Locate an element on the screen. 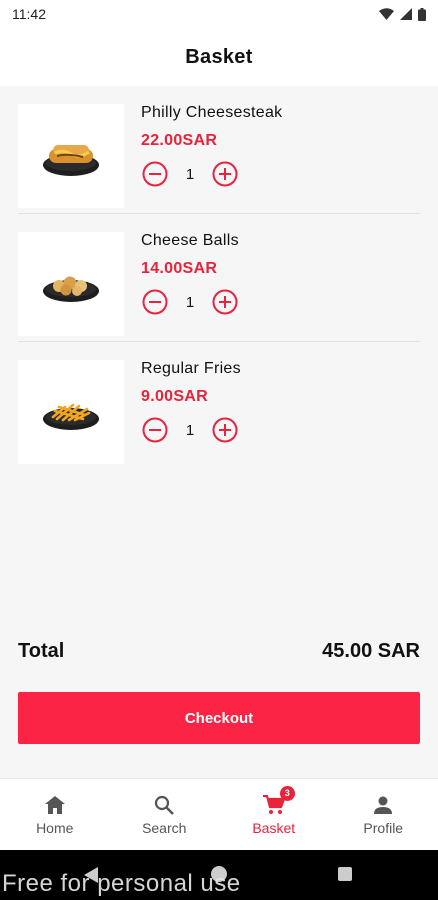  nav-label: Basket is located at coordinates (274, 827).